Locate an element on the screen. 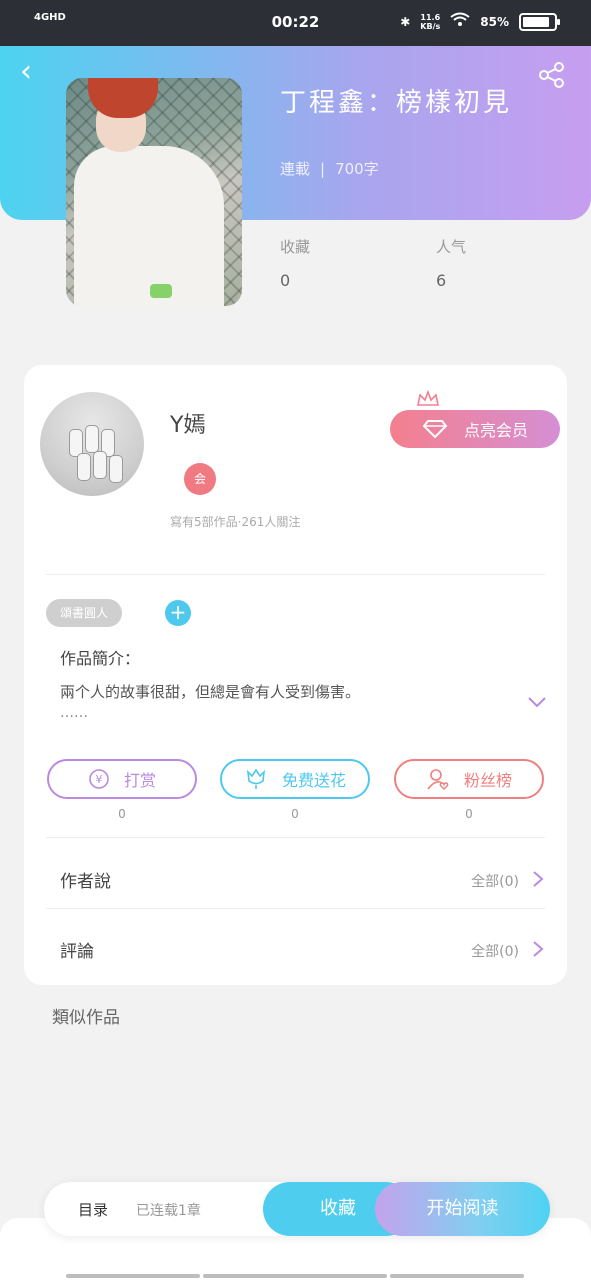 The width and height of the screenshot is (591, 1280). bottom-action-bar: 目录 已连载1章 收藏 开始阅读 is located at coordinates (297, 1209).